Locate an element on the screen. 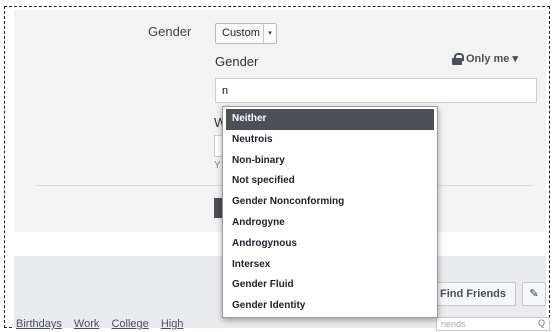  custom-gender-label: Gender is located at coordinates (237, 61).